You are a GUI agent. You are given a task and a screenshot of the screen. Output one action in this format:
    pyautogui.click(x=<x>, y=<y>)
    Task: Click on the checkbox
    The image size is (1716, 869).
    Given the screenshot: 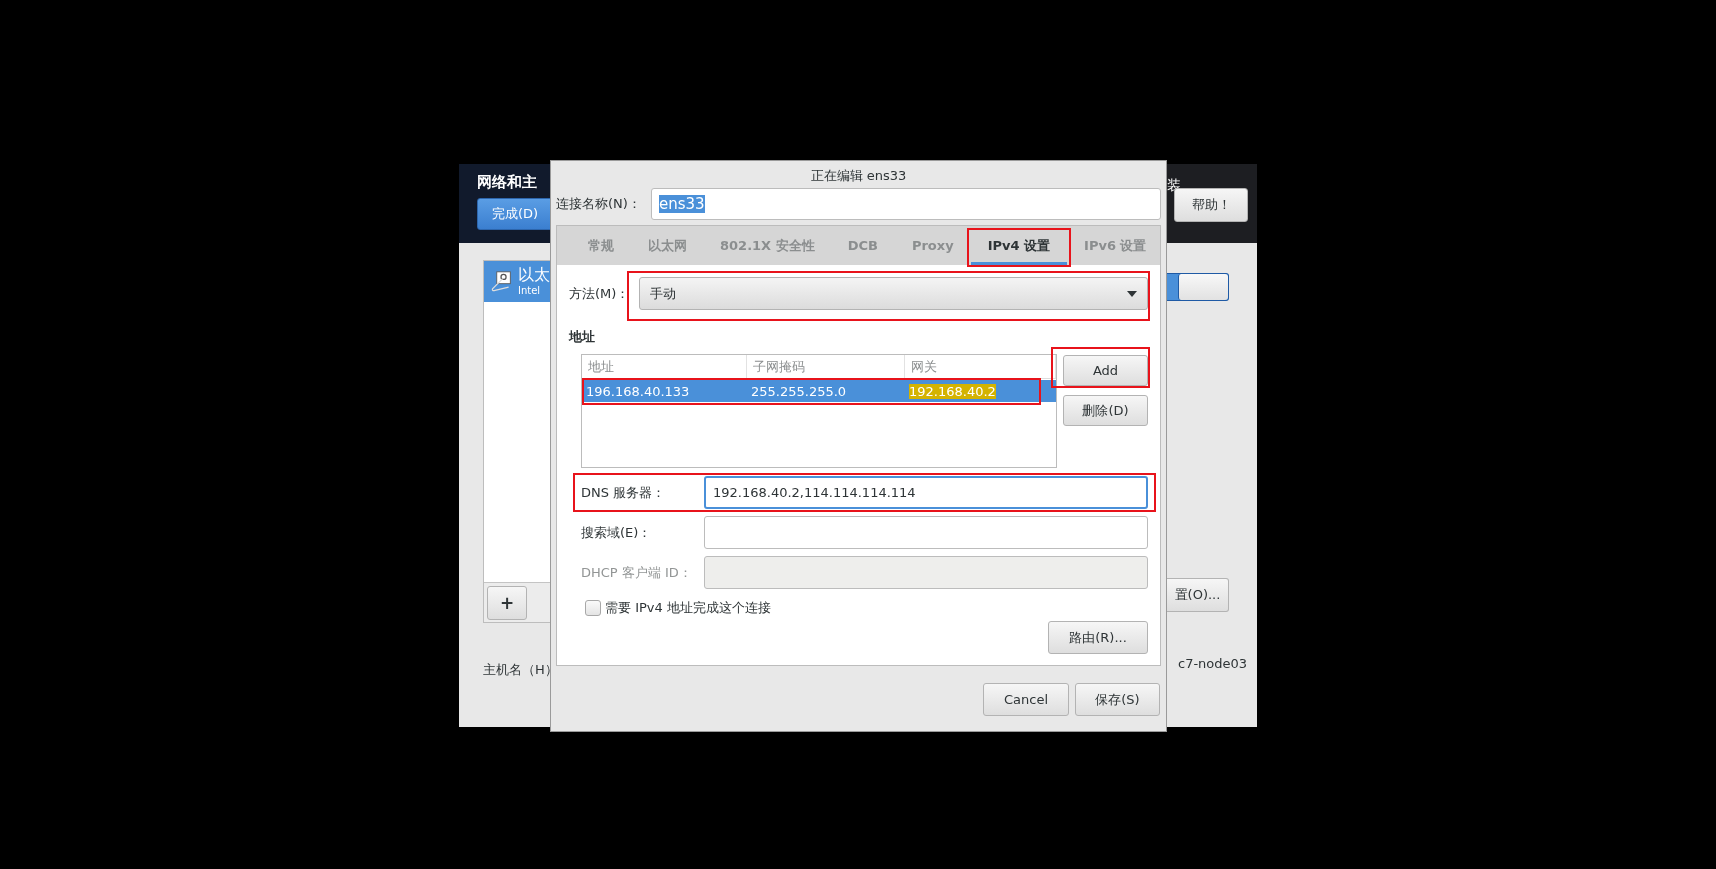 What is the action you would take?
    pyautogui.click(x=593, y=608)
    